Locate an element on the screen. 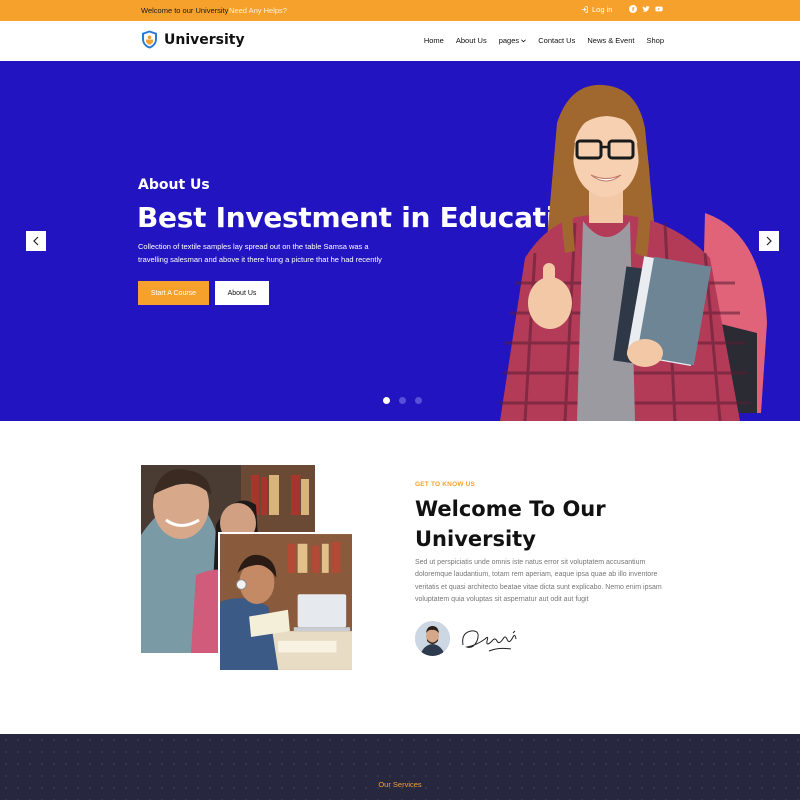  services-section: Our Services is located at coordinates (400, 767).